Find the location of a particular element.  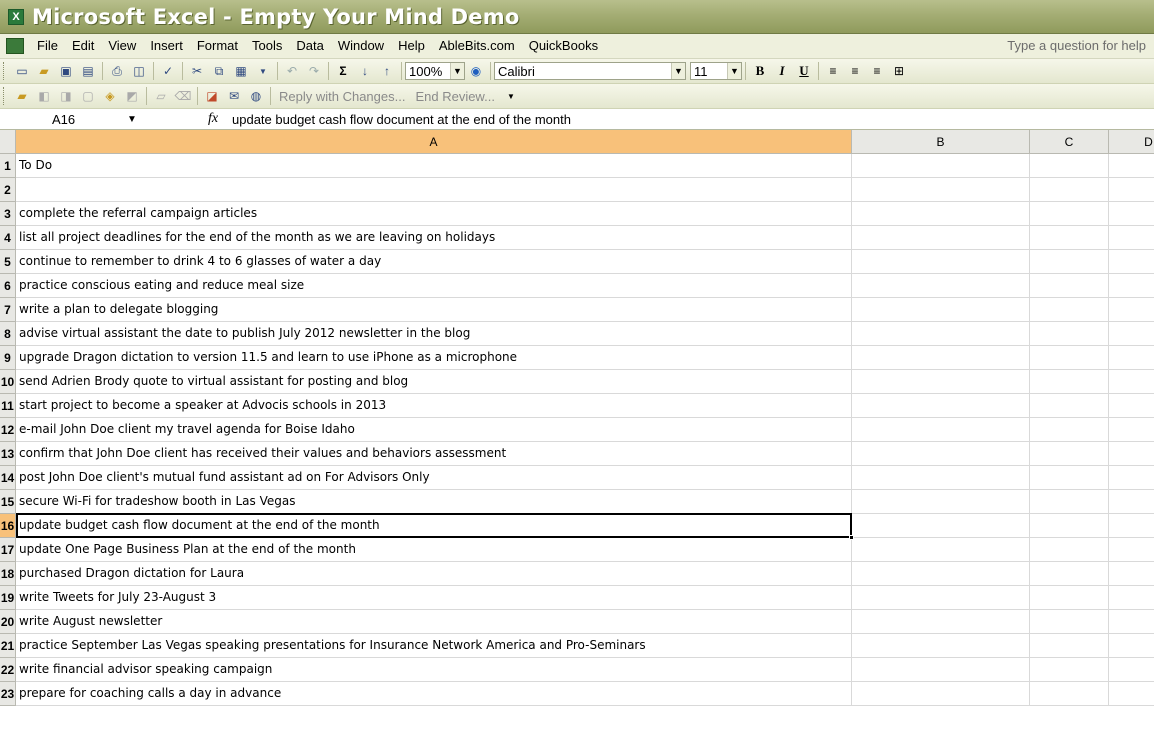

cell-a: write a plan to delegate blogging is located at coordinates (434, 310).